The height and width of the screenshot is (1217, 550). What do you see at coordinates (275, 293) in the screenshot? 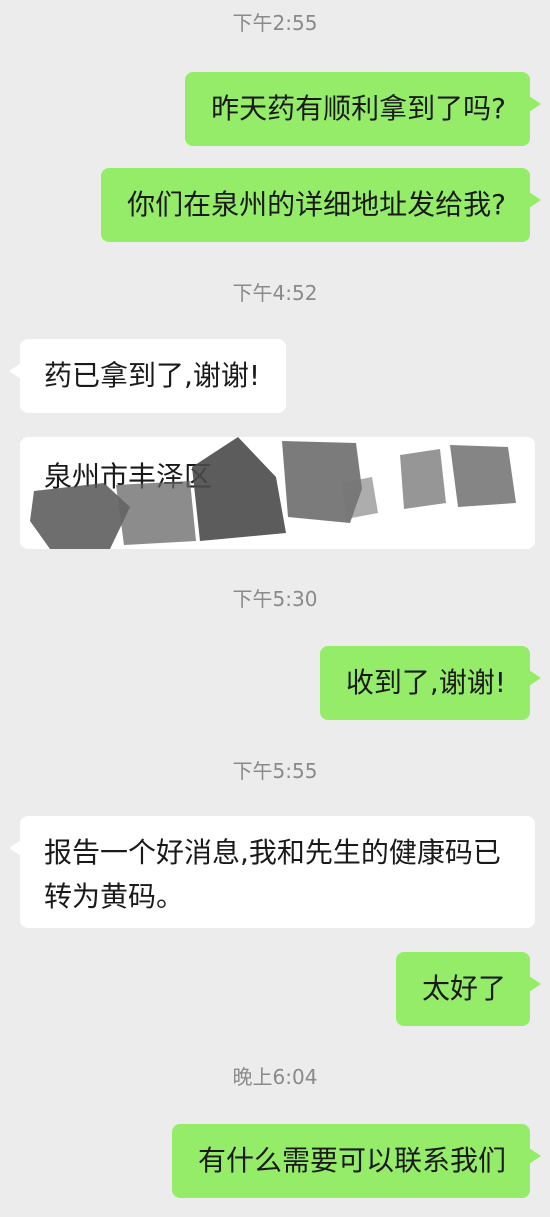
I see `chat-timestamp: 下午4:52` at bounding box center [275, 293].